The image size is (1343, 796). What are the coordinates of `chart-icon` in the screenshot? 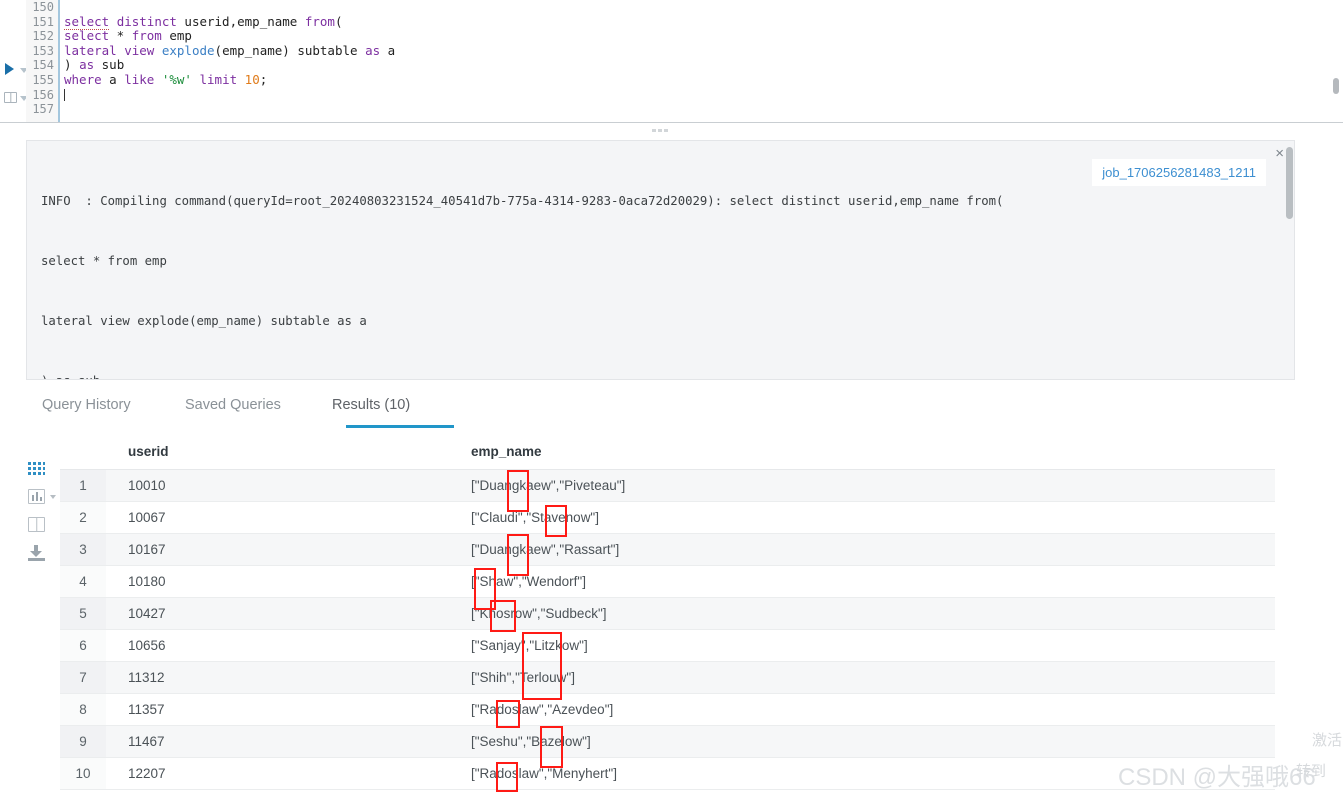 It's located at (36, 496).